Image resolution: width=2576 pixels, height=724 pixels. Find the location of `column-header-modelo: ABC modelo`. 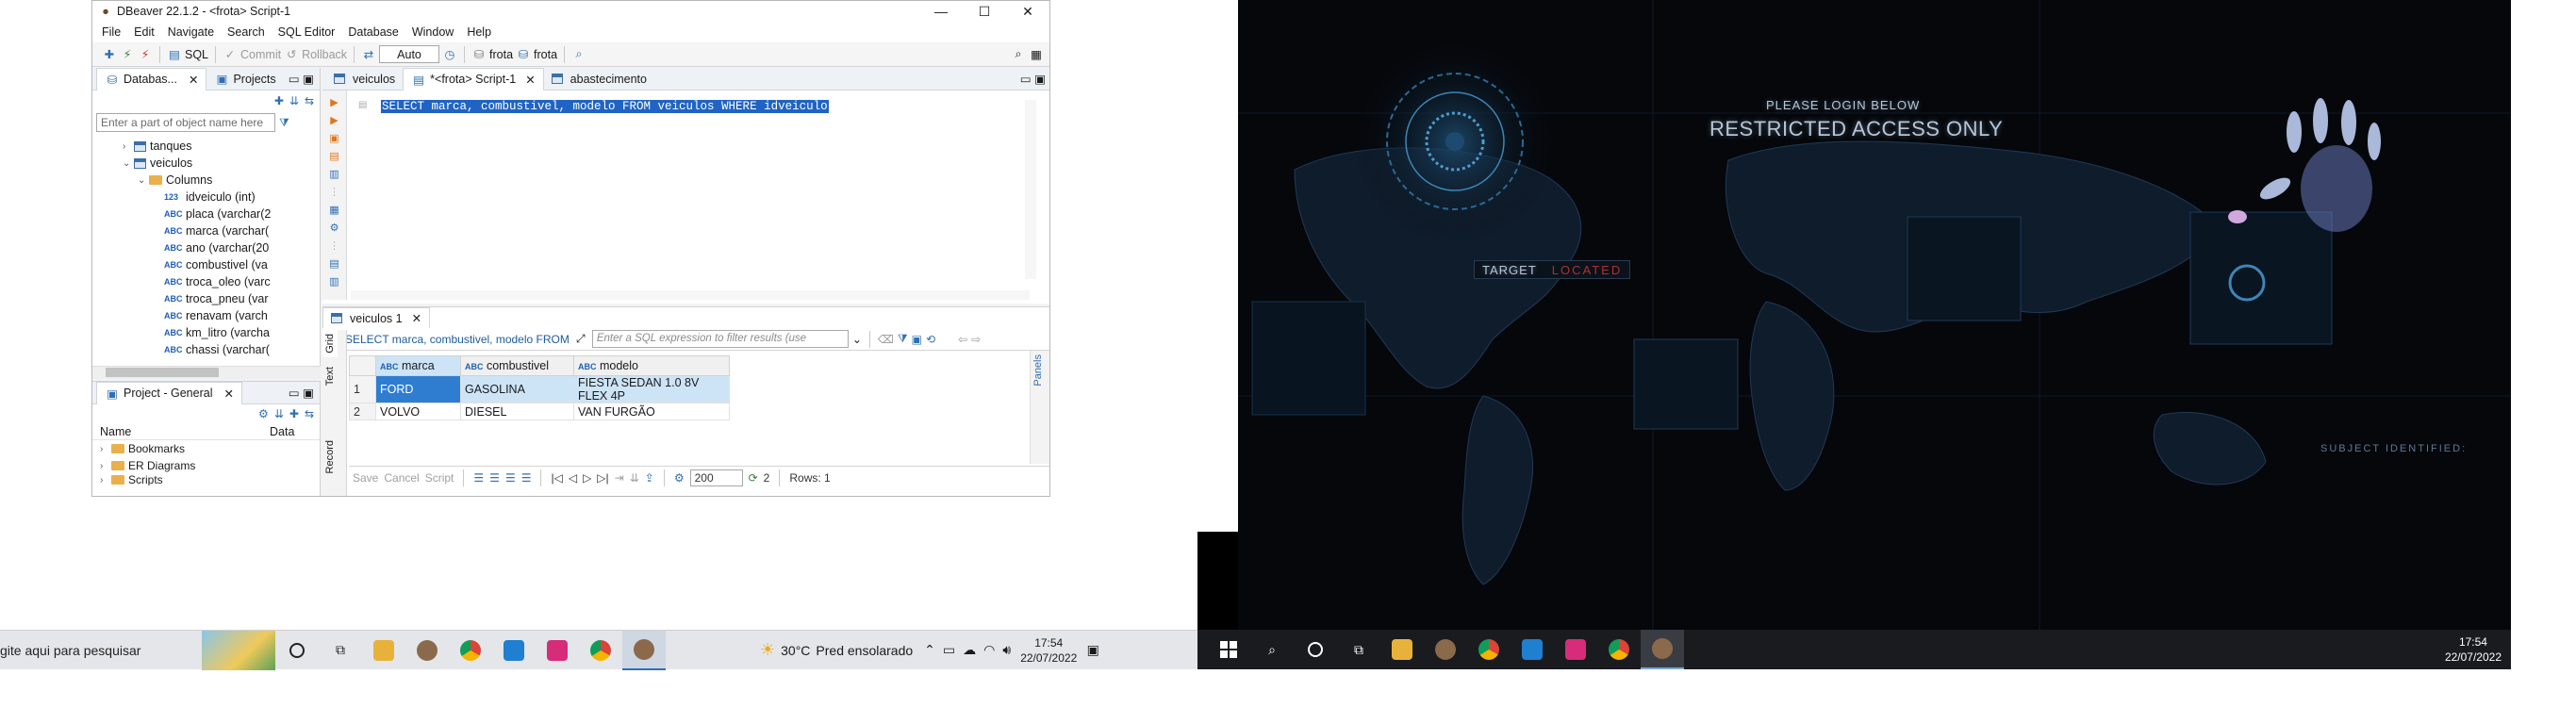

column-header-modelo: ABC modelo is located at coordinates (651, 365).